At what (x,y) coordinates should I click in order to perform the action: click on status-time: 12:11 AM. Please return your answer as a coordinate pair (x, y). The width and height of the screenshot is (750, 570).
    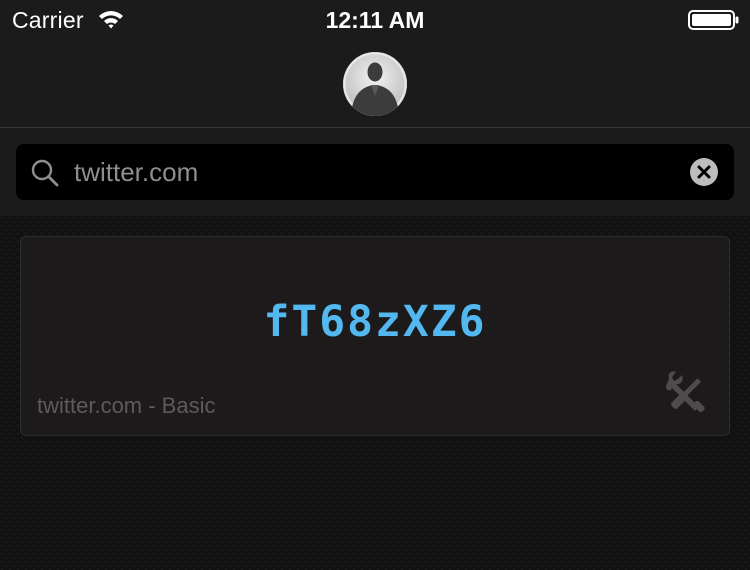
    Looking at the image, I should click on (375, 20).